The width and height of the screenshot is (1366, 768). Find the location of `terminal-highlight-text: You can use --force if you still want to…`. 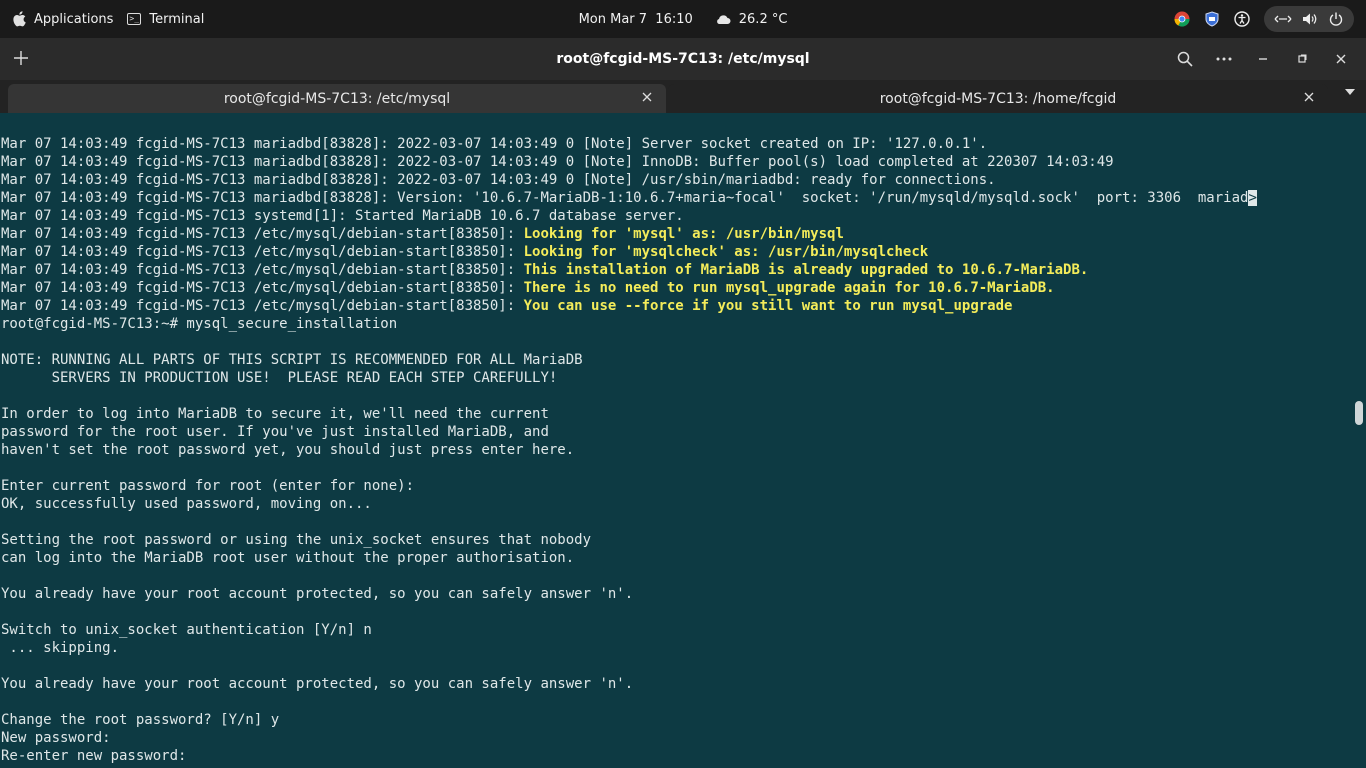

terminal-highlight-text: You can use --force if you still want to… is located at coordinates (768, 306).